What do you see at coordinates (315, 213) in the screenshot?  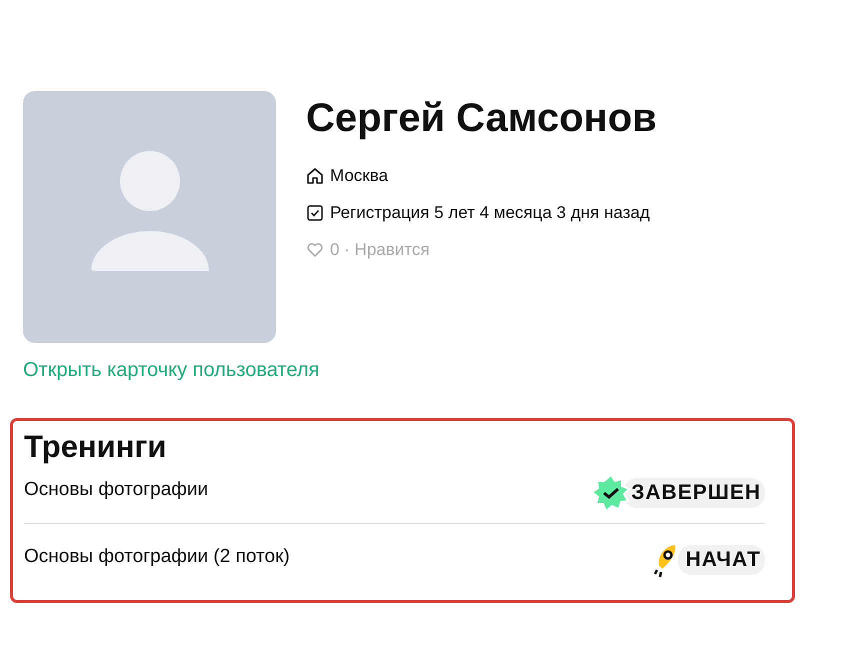 I see `checkbox-icon` at bounding box center [315, 213].